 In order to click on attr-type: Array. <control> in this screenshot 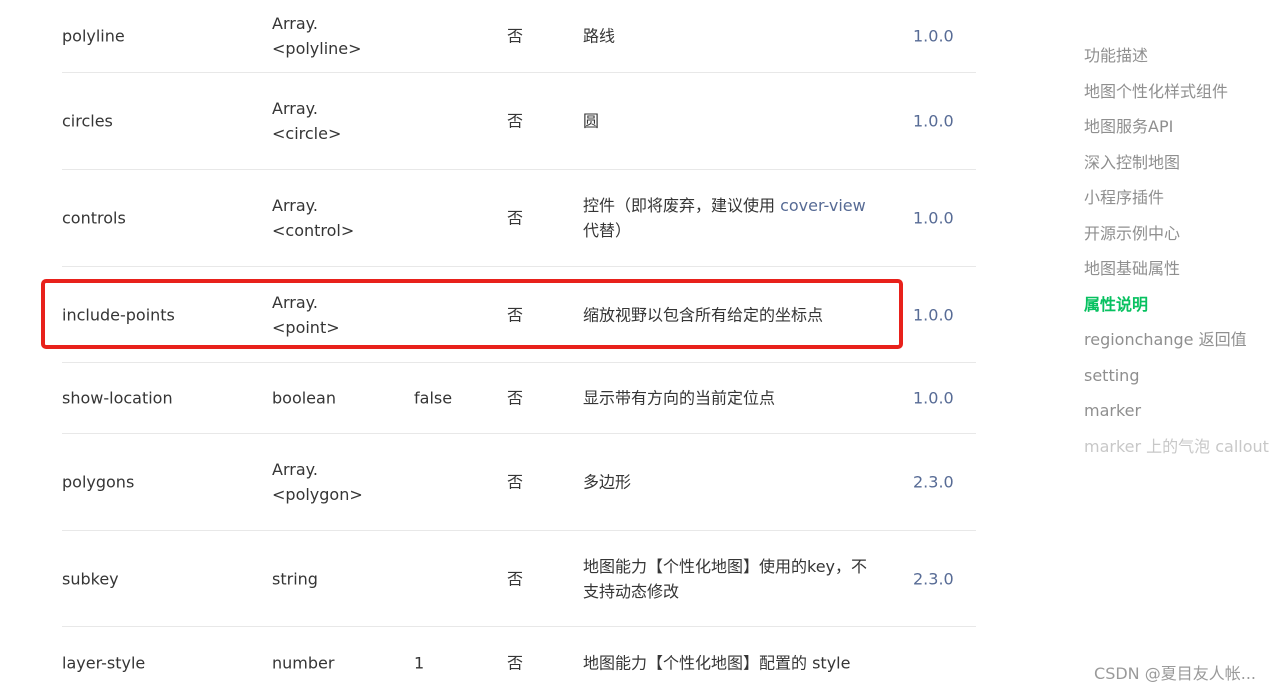, I will do `click(313, 218)`.